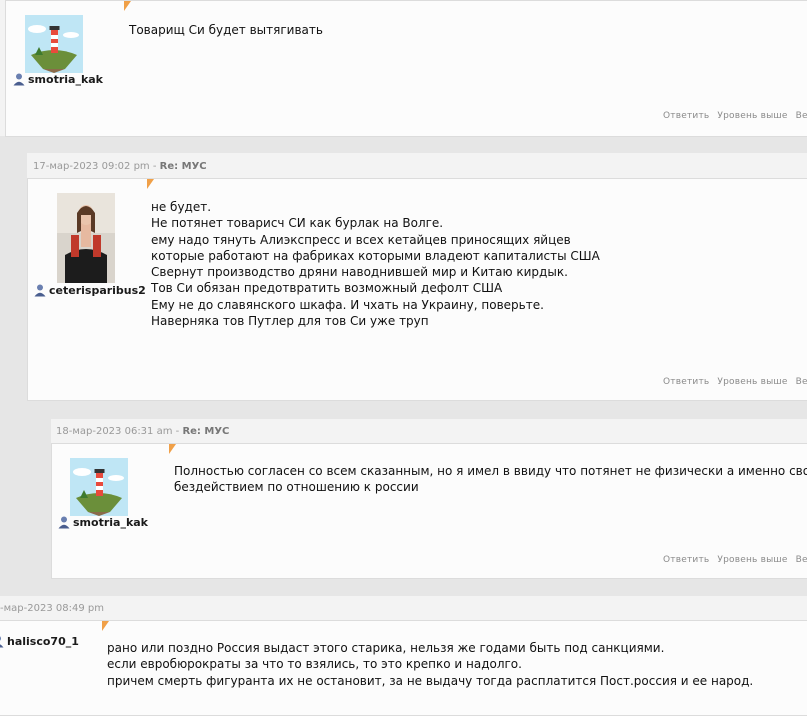 The height and width of the screenshot is (716, 807). What do you see at coordinates (181, 207) in the screenshot?
I see `text-line: не будет.` at bounding box center [181, 207].